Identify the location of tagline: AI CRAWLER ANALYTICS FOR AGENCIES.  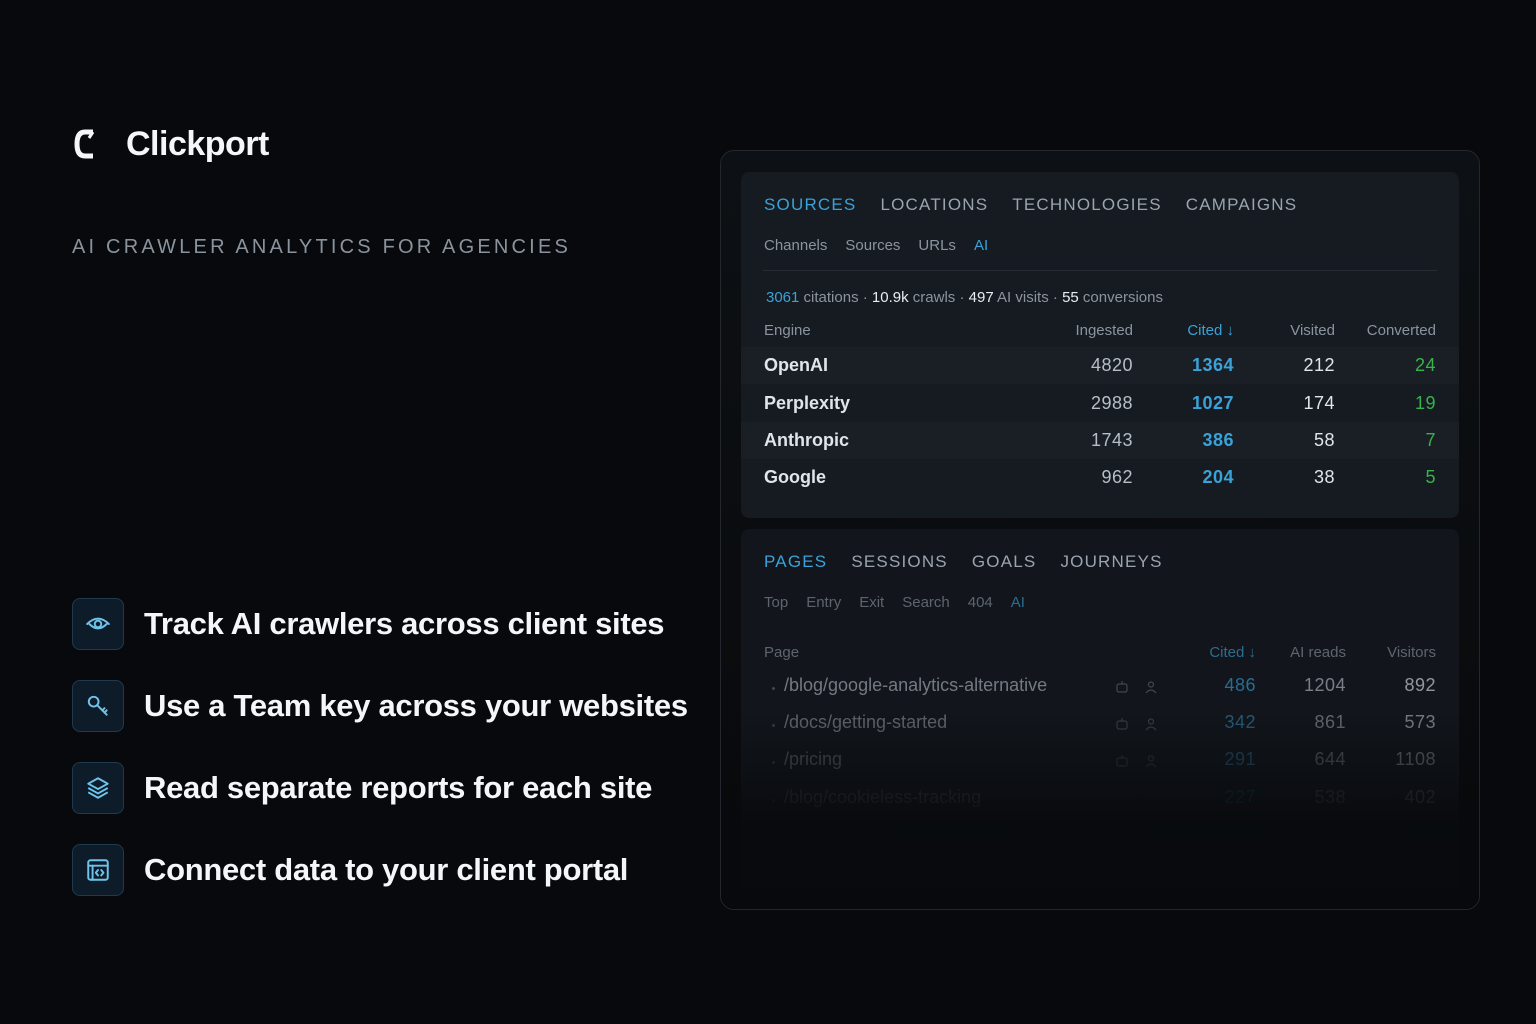
(322, 247).